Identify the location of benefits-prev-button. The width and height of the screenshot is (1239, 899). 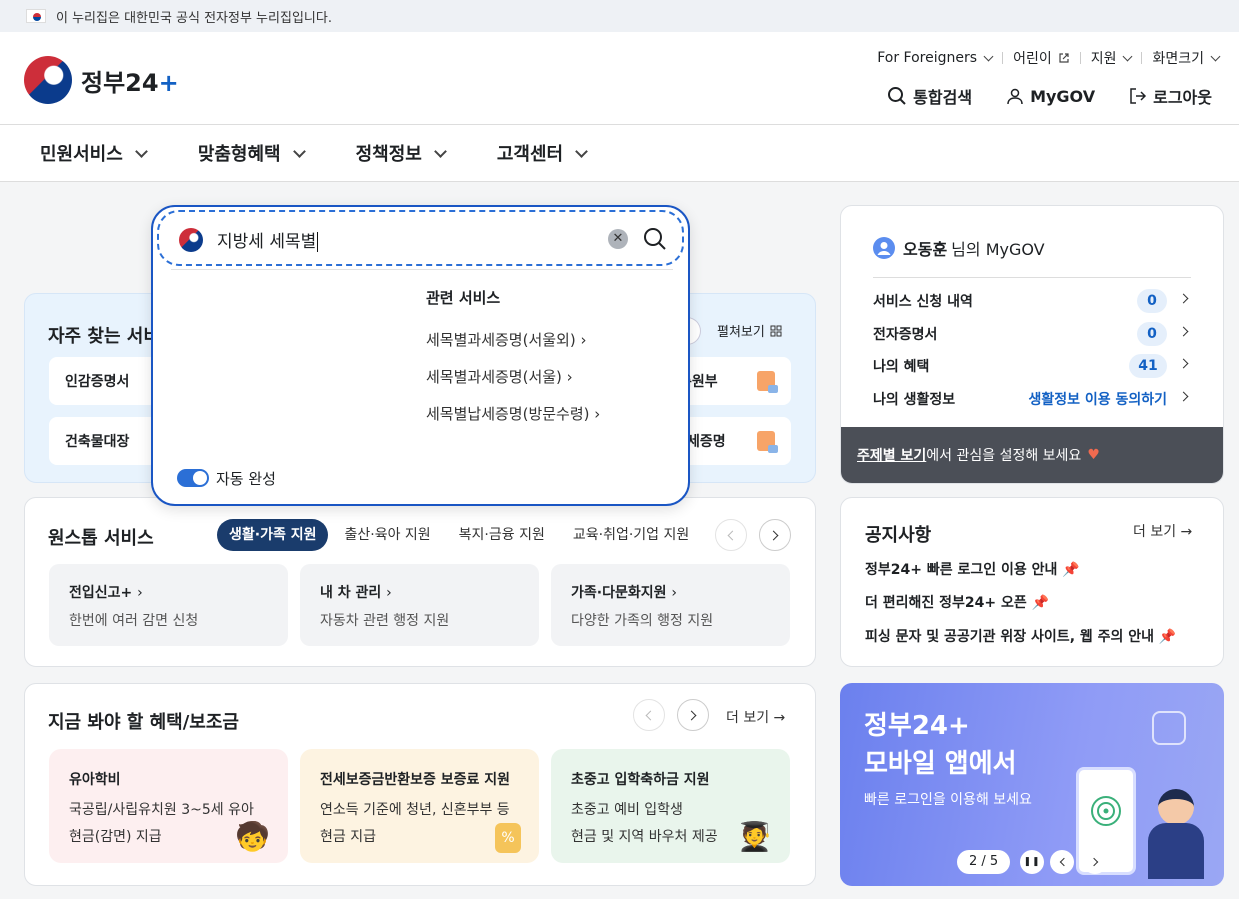
(649, 715).